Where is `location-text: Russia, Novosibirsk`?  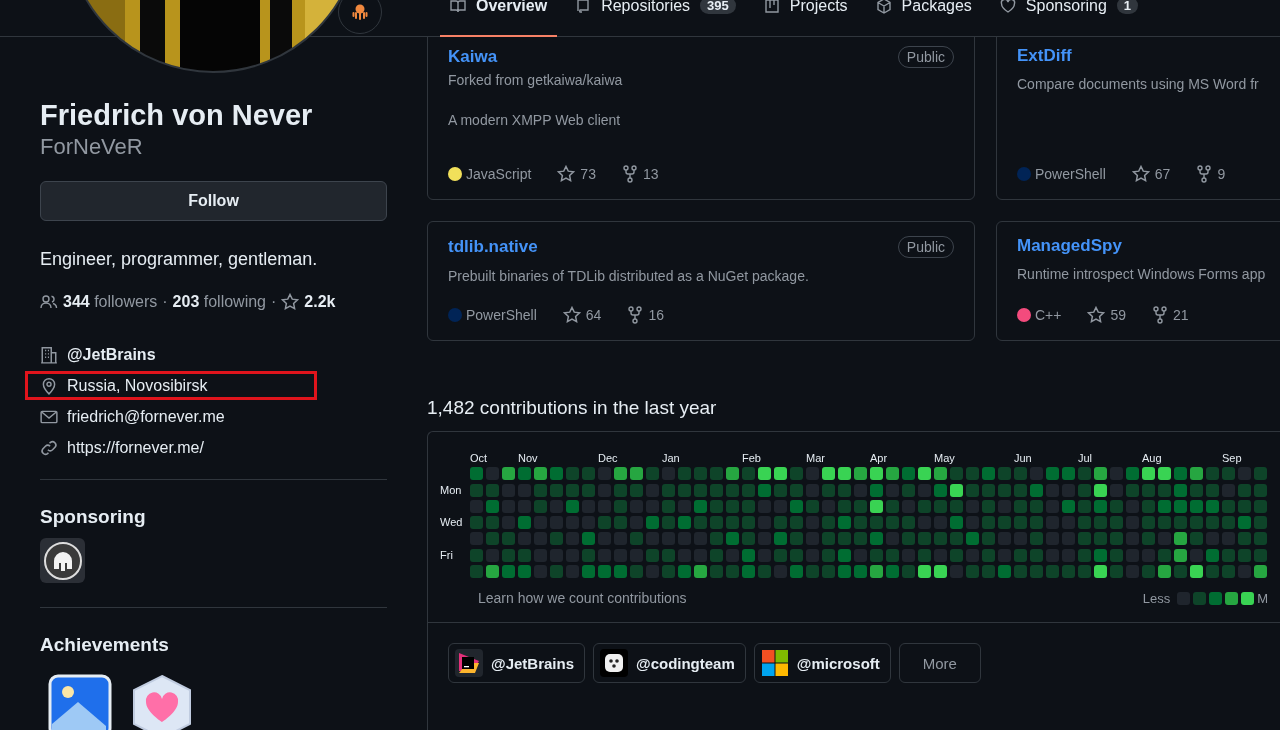 location-text: Russia, Novosibirsk is located at coordinates (137, 385).